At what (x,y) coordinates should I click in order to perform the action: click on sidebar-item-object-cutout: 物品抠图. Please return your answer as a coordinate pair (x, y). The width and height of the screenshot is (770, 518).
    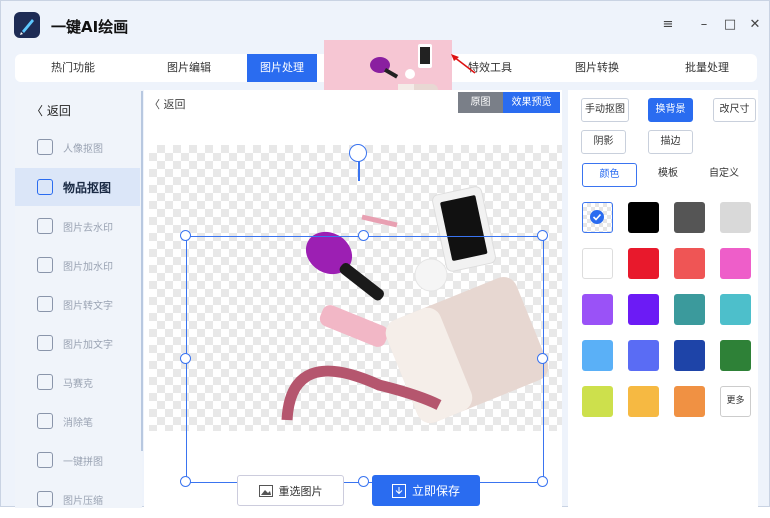
    Looking at the image, I should click on (77, 187).